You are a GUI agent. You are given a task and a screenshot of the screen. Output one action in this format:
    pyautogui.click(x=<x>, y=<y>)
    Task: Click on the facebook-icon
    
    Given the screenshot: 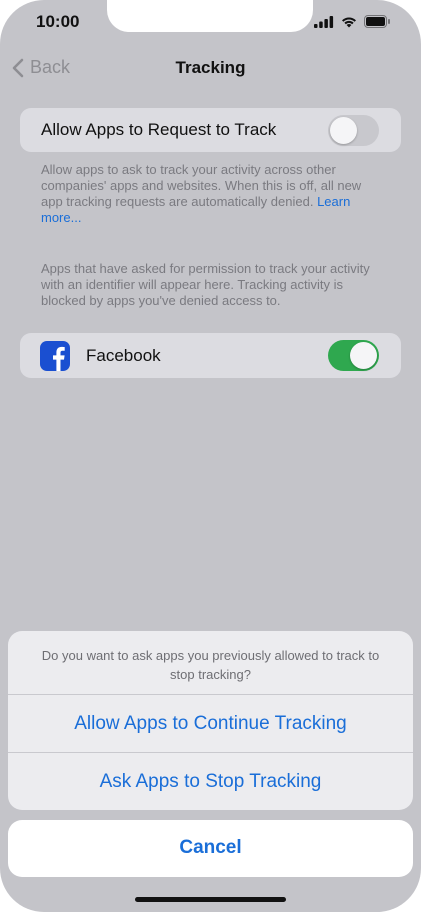 What is the action you would take?
    pyautogui.click(x=55, y=356)
    